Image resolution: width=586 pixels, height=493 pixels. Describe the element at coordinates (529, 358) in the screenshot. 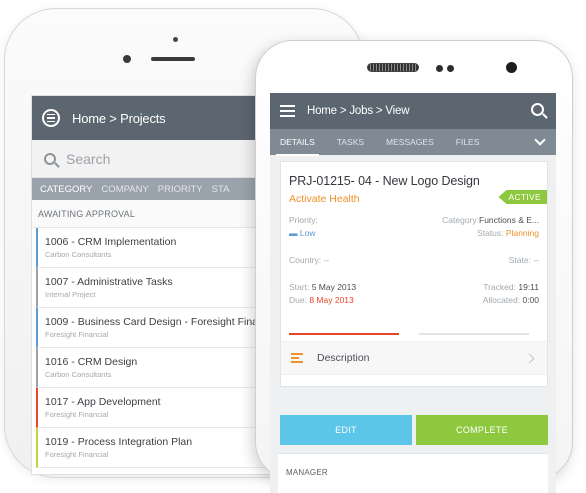

I see `chevron-right-icon` at that location.